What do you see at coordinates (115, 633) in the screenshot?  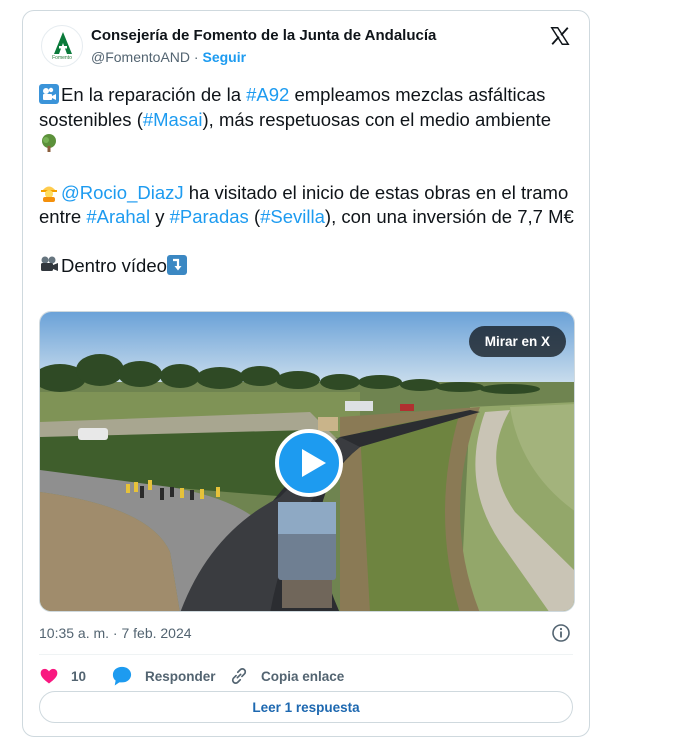 I see `tweet-timestamp: 10:35 a. m. · 7 feb. 2024` at bounding box center [115, 633].